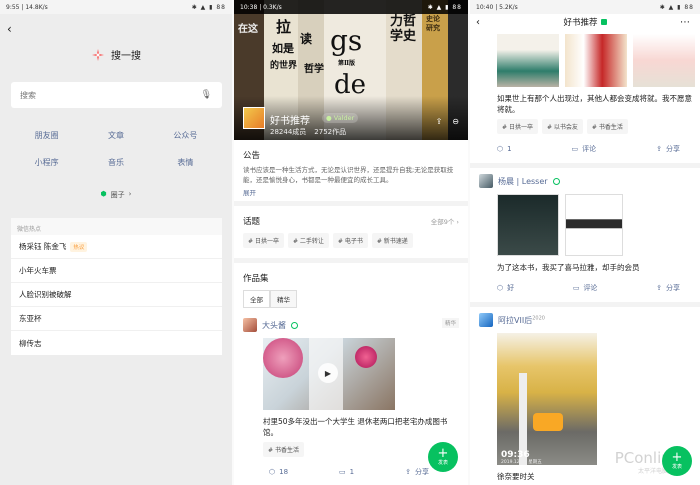 Image resolution: width=700 pixels, height=485 pixels. Describe the element at coordinates (547, 399) in the screenshot. I see `post-photo: 09:36 2019.12.13 星期五` at that location.